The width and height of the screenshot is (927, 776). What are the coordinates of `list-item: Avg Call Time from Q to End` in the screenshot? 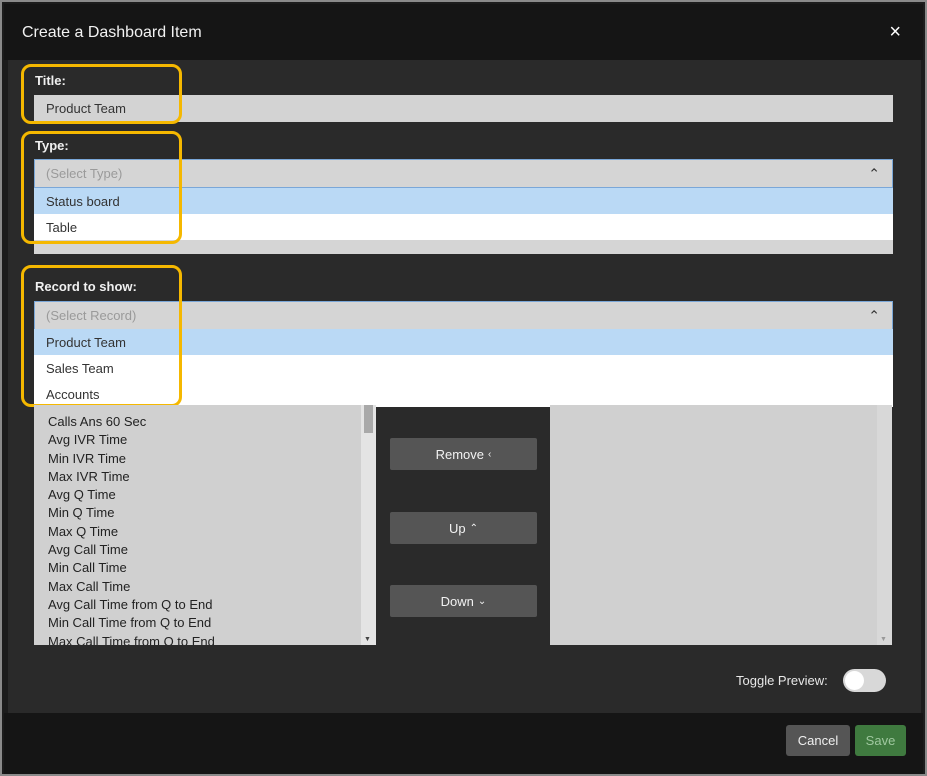 It's located at (131, 605).